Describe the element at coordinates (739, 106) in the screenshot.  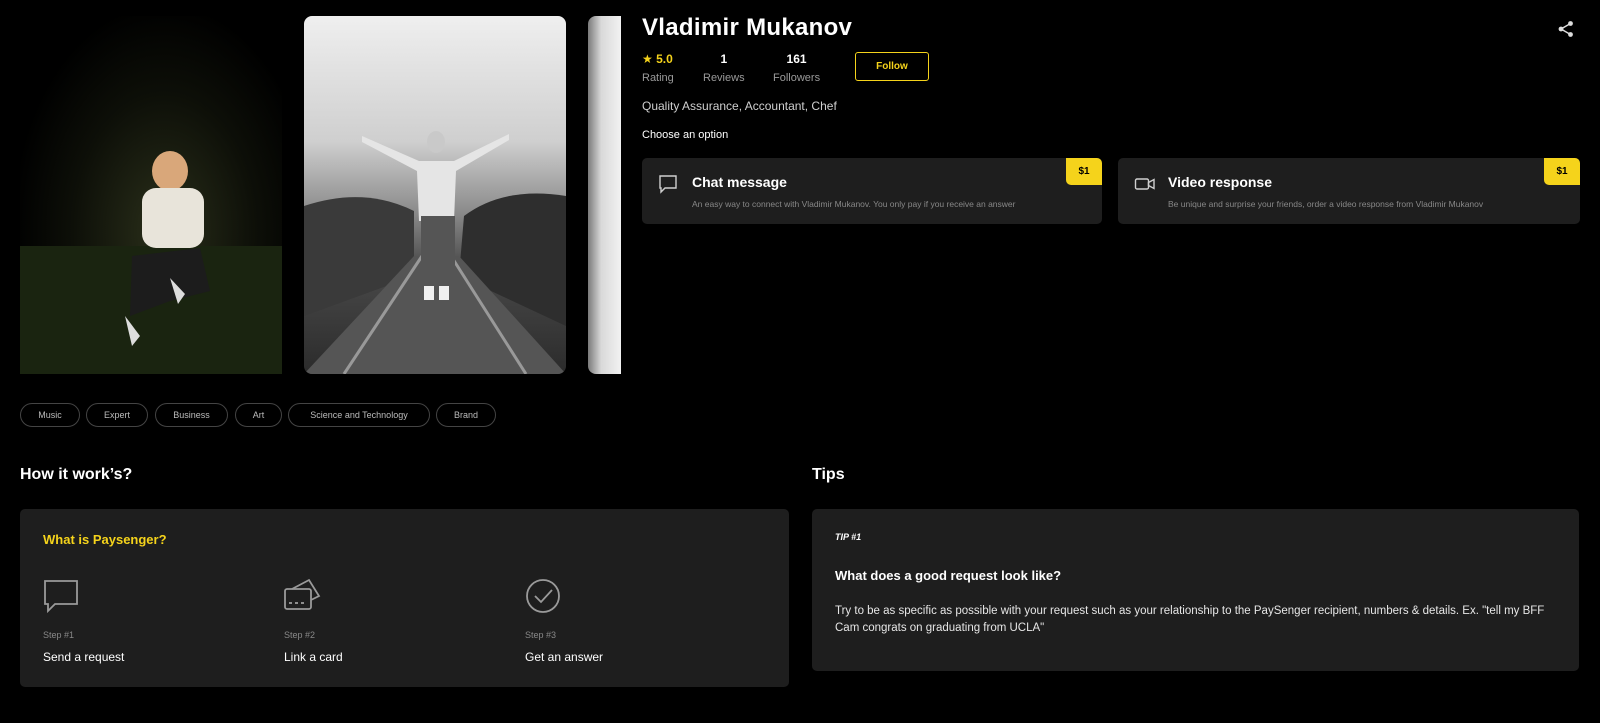
I see `profession-text: Quality Assurance, Accountant, Chef` at that location.